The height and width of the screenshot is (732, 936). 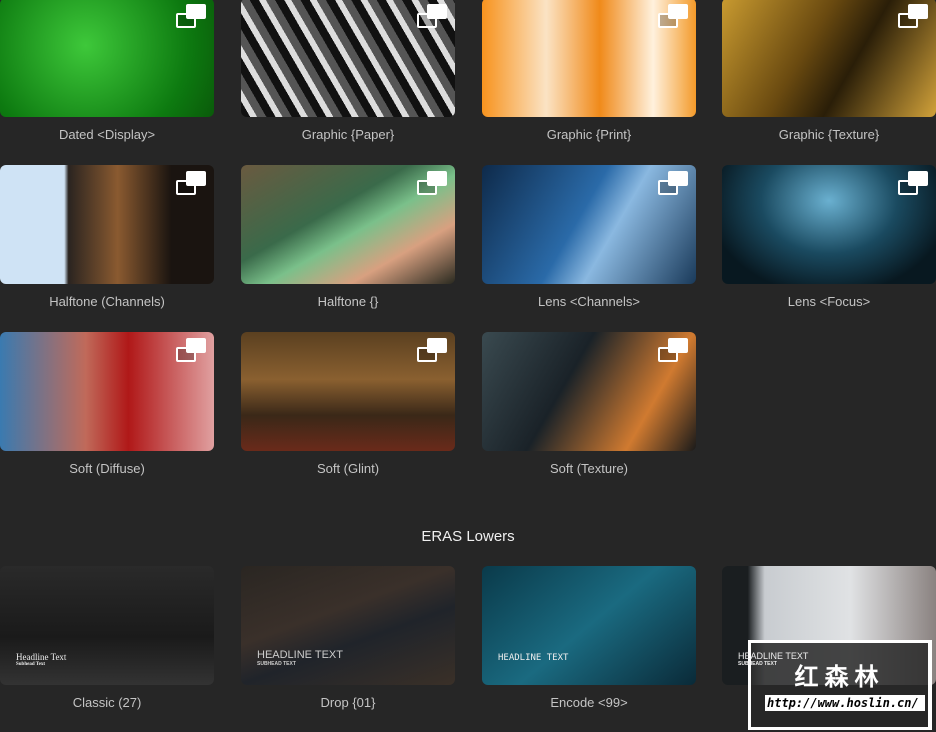 What do you see at coordinates (348, 702) in the screenshot?
I see `tile-label: Drop {01}` at bounding box center [348, 702].